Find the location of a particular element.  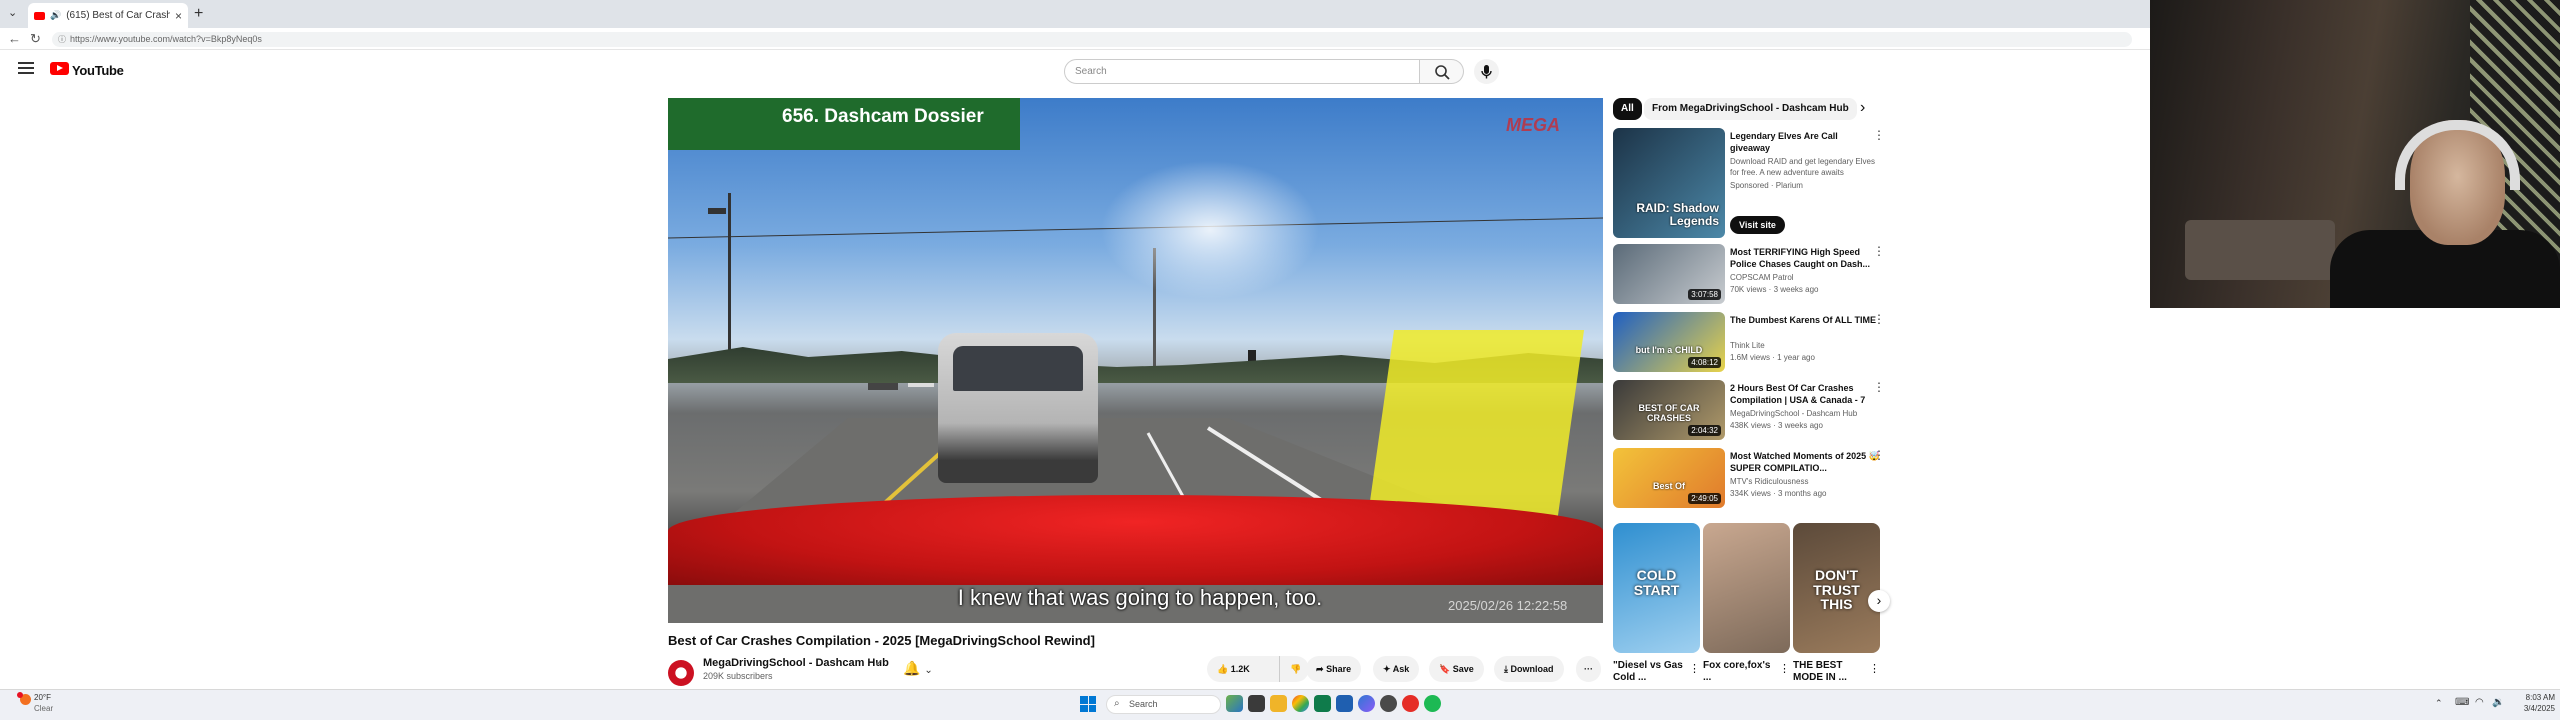

video-duration: 2:04:32 is located at coordinates (1704, 430).